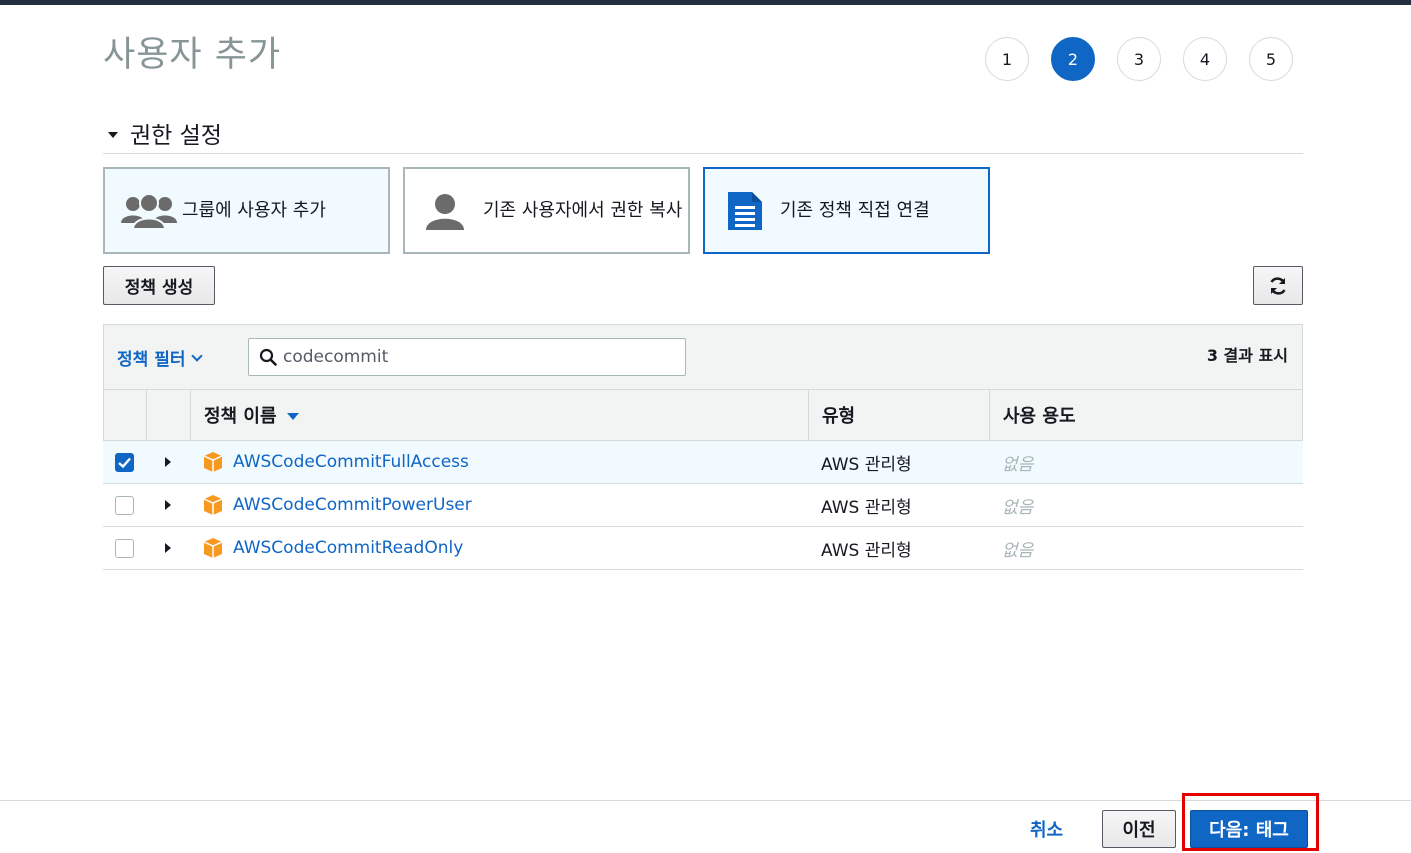 The image size is (1411, 853). What do you see at coordinates (1046, 829) in the screenshot?
I see `cancel-button: 취소` at bounding box center [1046, 829].